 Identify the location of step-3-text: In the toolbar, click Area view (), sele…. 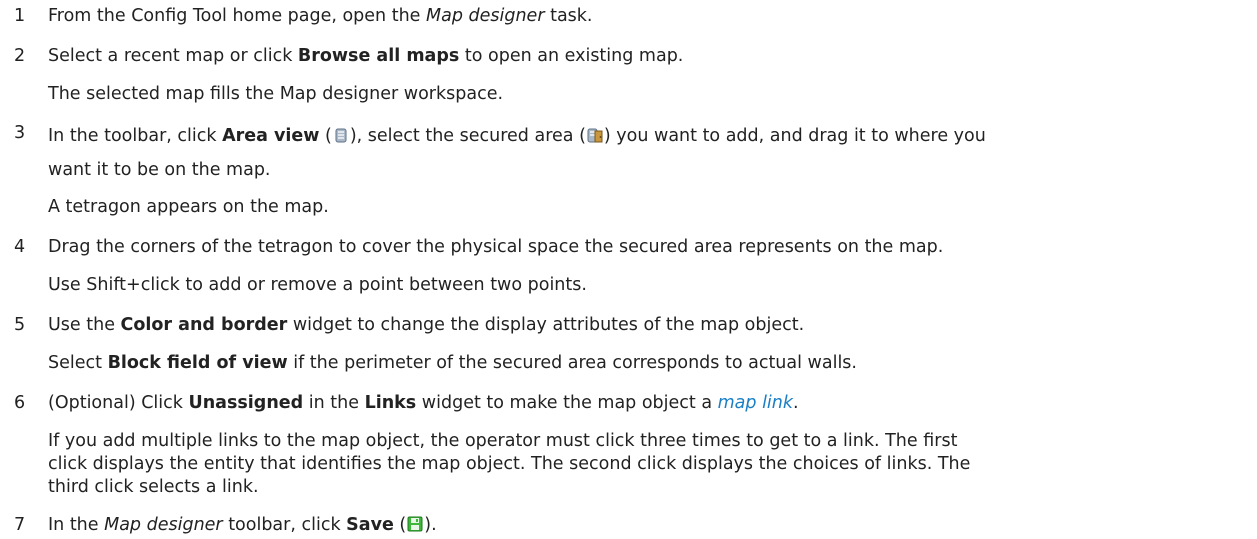
(517, 136).